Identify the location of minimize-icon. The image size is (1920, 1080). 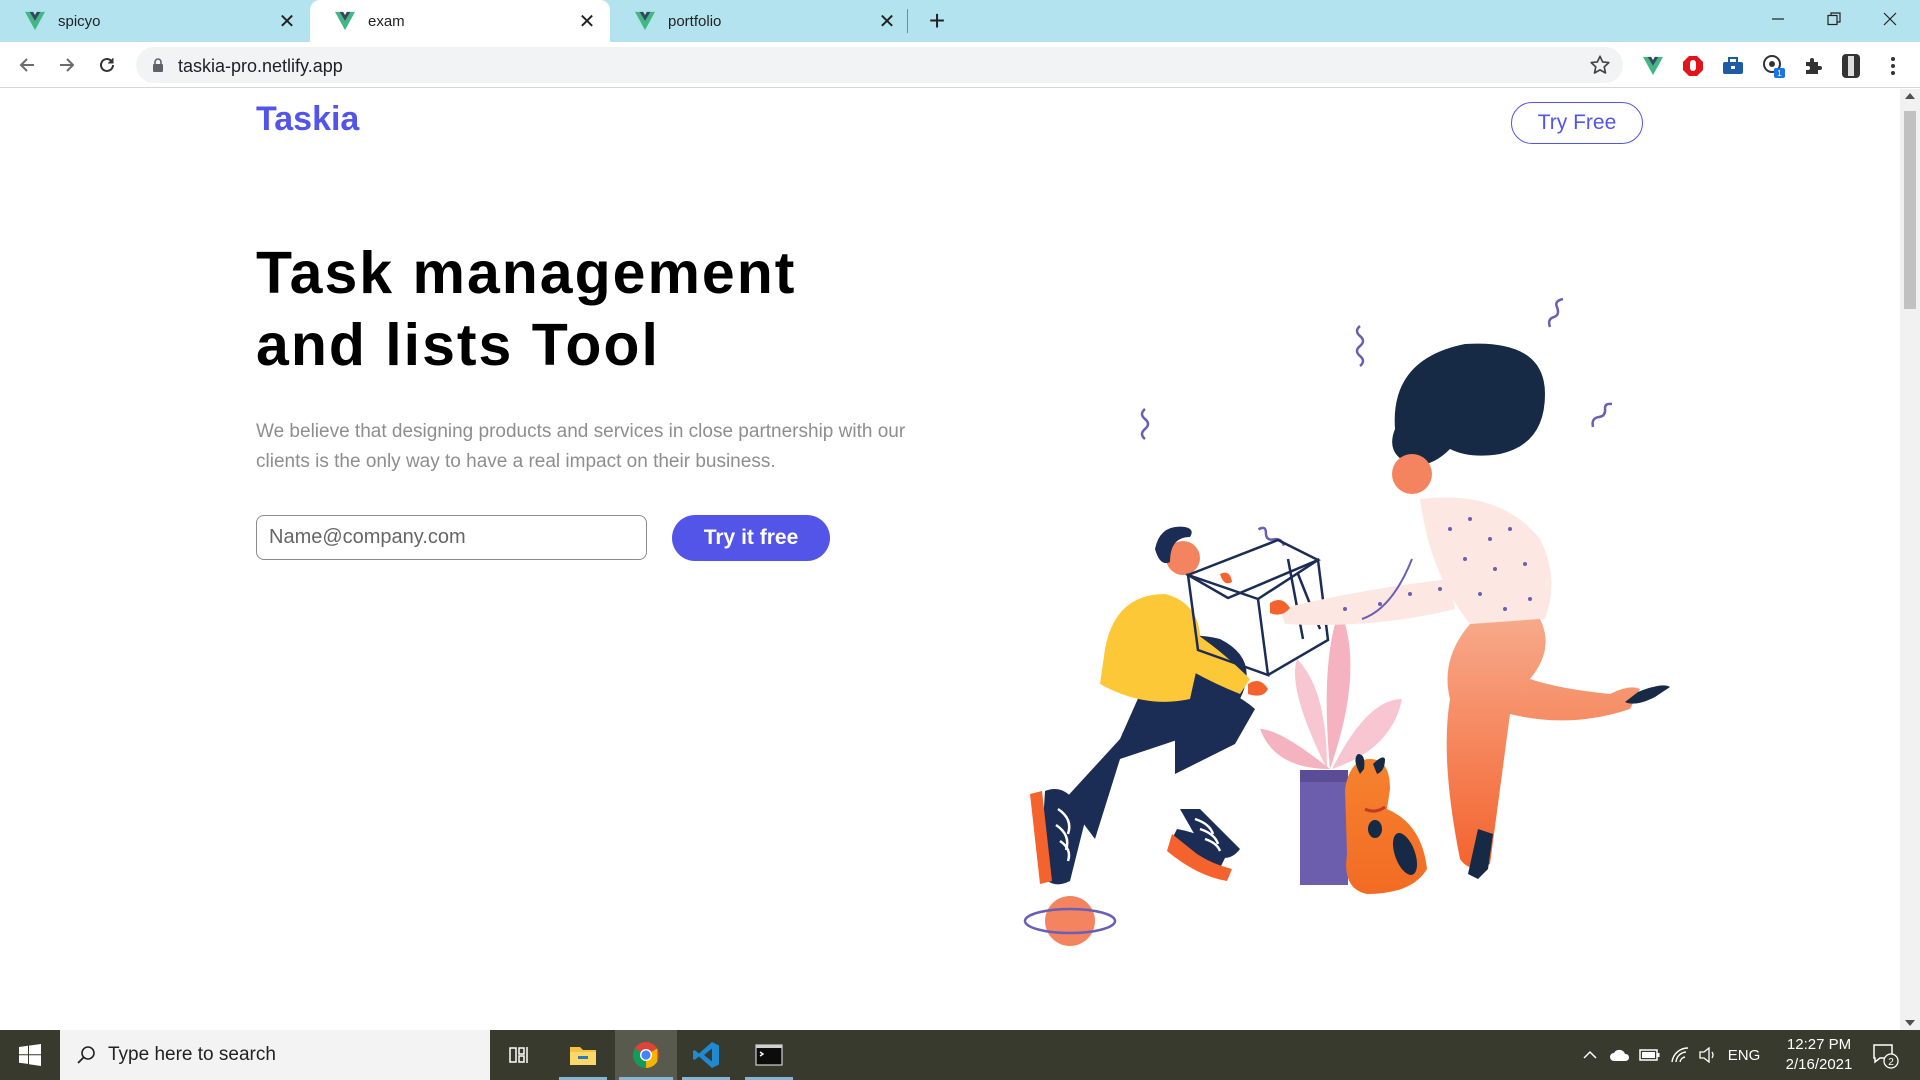
(1778, 19).